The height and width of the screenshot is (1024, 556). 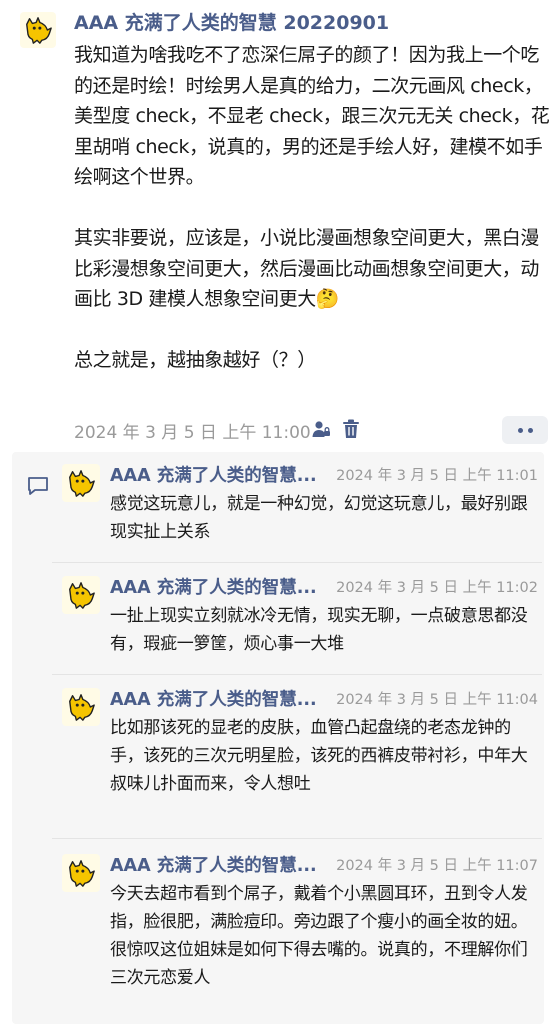 I want to click on comment-timestamp: 2024 年 3 月 5 日 上午 11:01, so click(x=437, y=476).